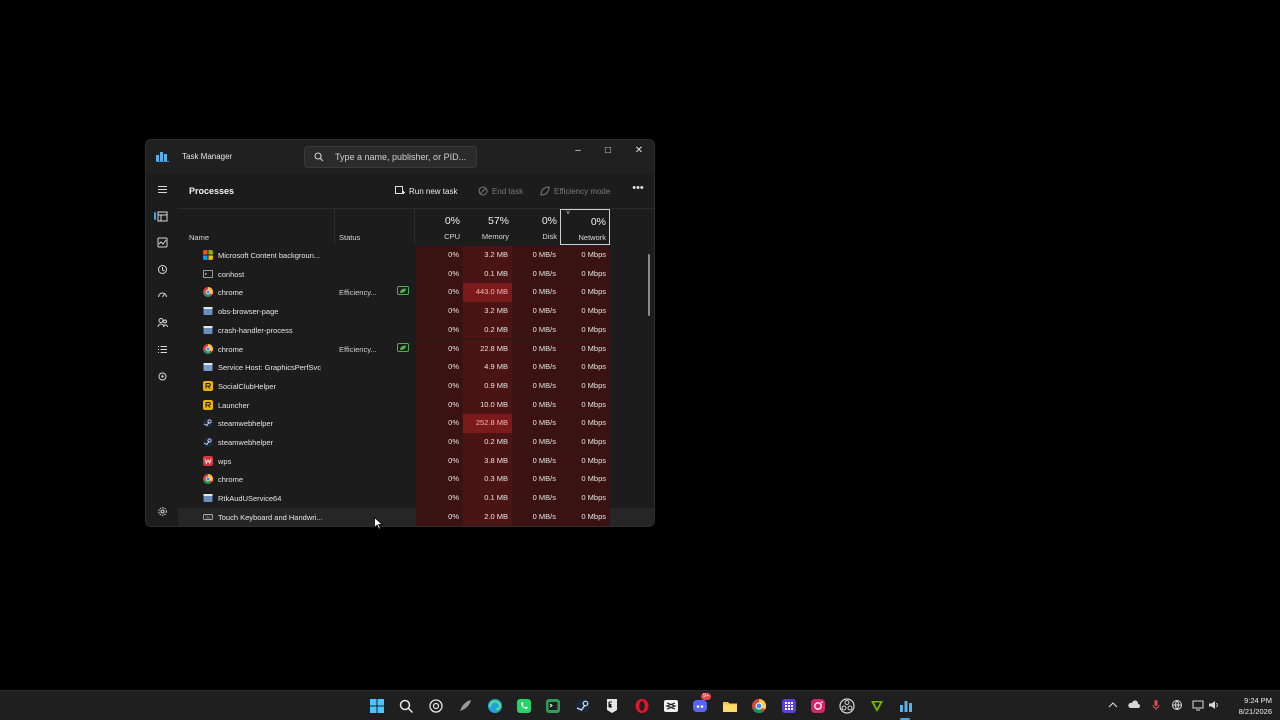 The height and width of the screenshot is (720, 1280). What do you see at coordinates (208, 385) in the screenshot?
I see `rockstar-icon` at bounding box center [208, 385].